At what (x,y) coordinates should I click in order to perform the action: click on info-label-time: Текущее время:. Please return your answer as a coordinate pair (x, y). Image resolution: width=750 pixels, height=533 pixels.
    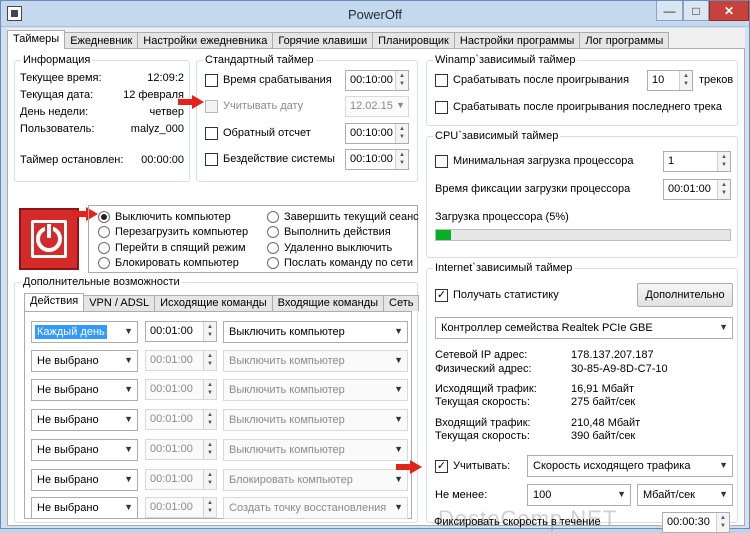
    Looking at the image, I should click on (61, 78).